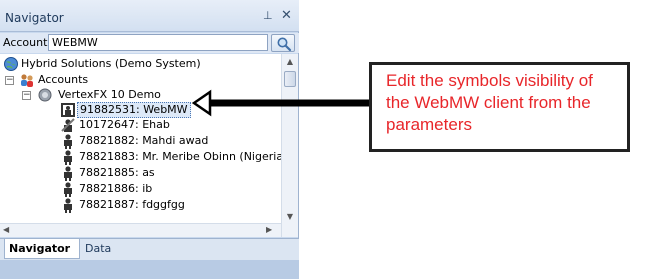 The image size is (651, 279). What do you see at coordinates (290, 217) in the screenshot?
I see `scroll-down-icon: ▼` at bounding box center [290, 217].